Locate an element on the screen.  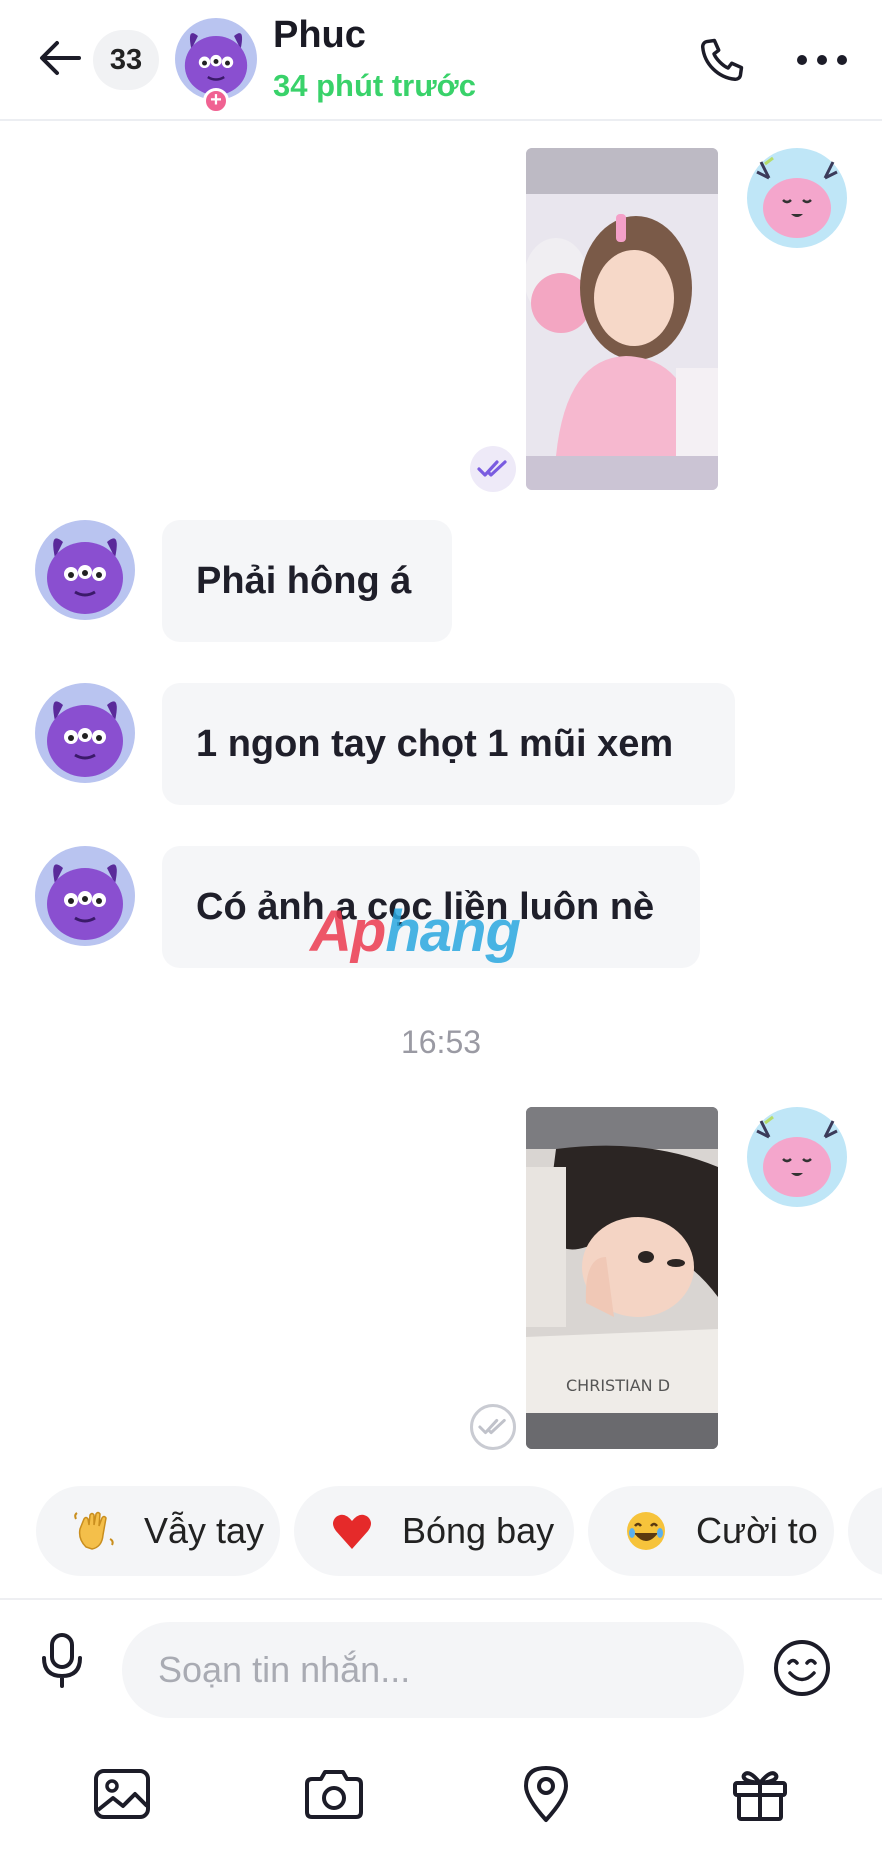
sent-receipt is located at coordinates (493, 1427).